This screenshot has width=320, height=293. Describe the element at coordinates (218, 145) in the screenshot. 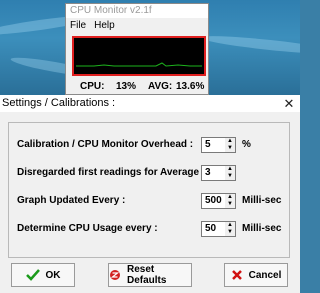

I see `overhead-stepper: 5 ▲ ▼` at that location.